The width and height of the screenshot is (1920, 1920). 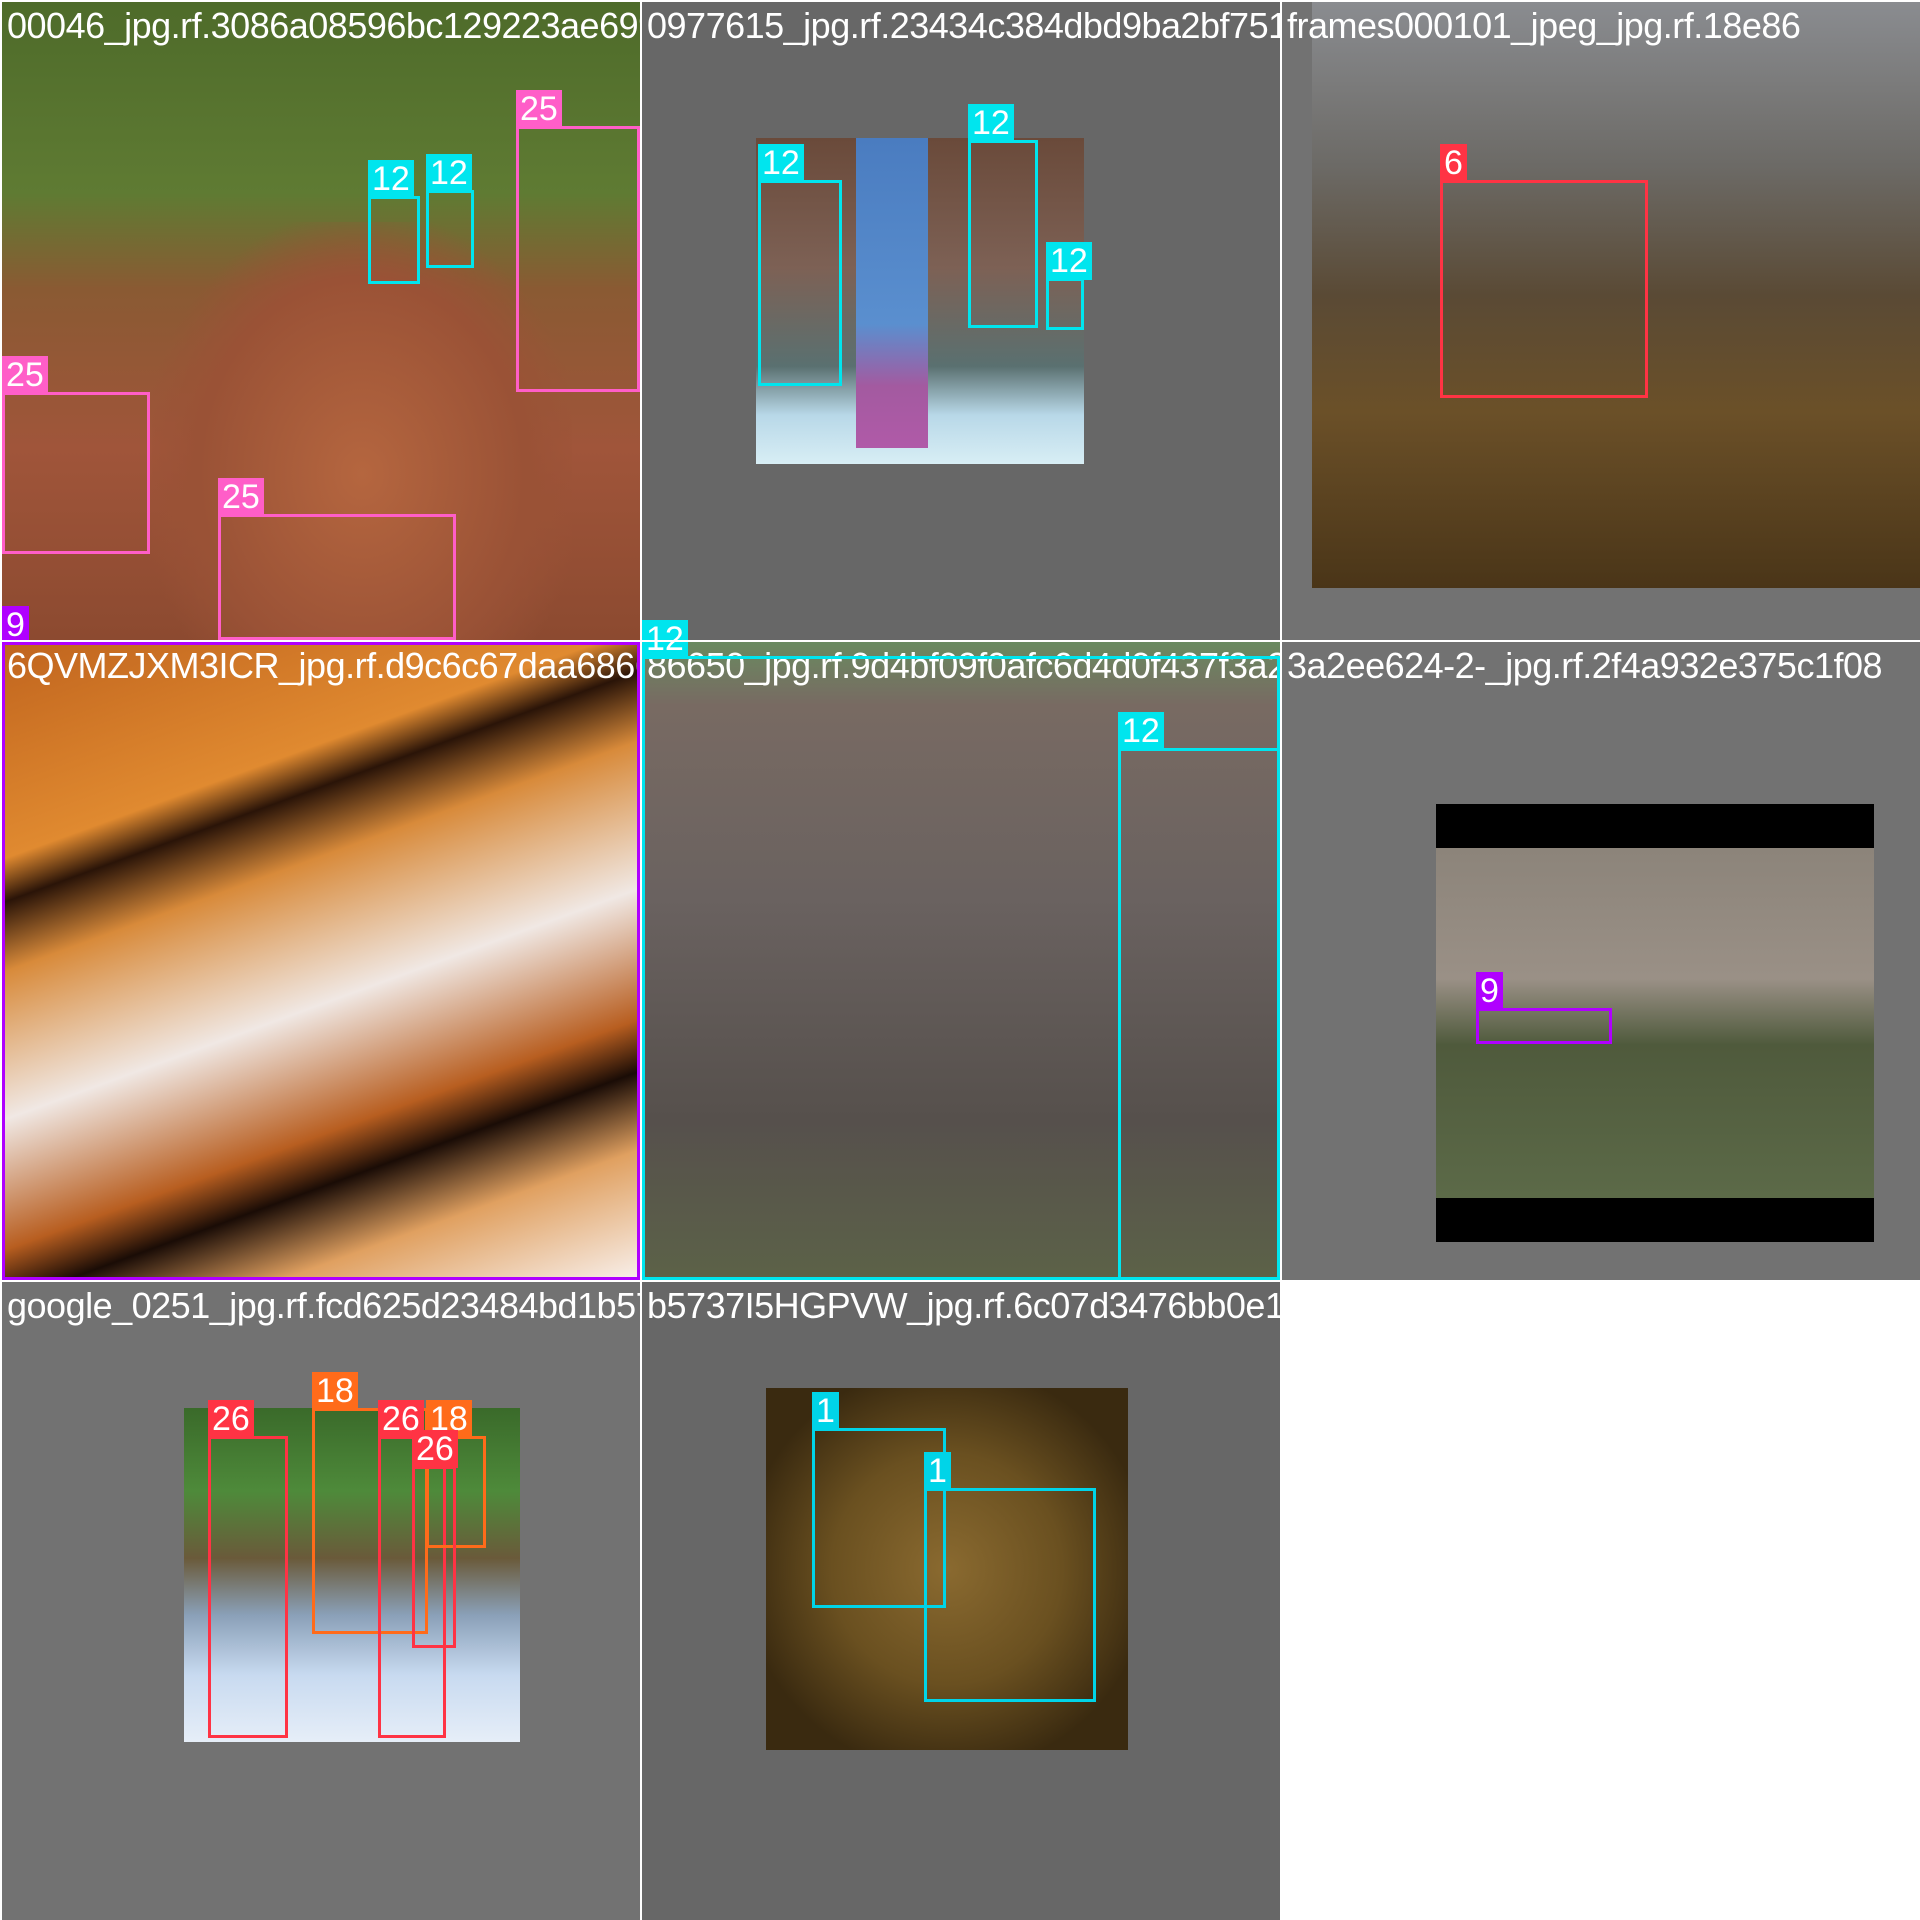 I want to click on tile-filename: 00046_jpg.rf.3086a08596bc129223ae6997761, so click(x=323, y=25).